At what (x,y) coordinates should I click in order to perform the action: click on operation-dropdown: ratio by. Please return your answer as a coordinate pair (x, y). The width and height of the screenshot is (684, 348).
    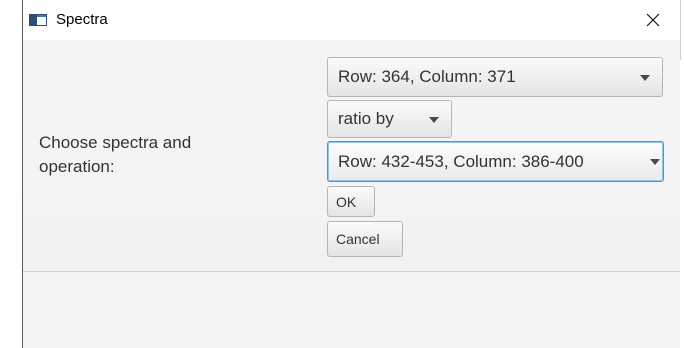
    Looking at the image, I should click on (389, 119).